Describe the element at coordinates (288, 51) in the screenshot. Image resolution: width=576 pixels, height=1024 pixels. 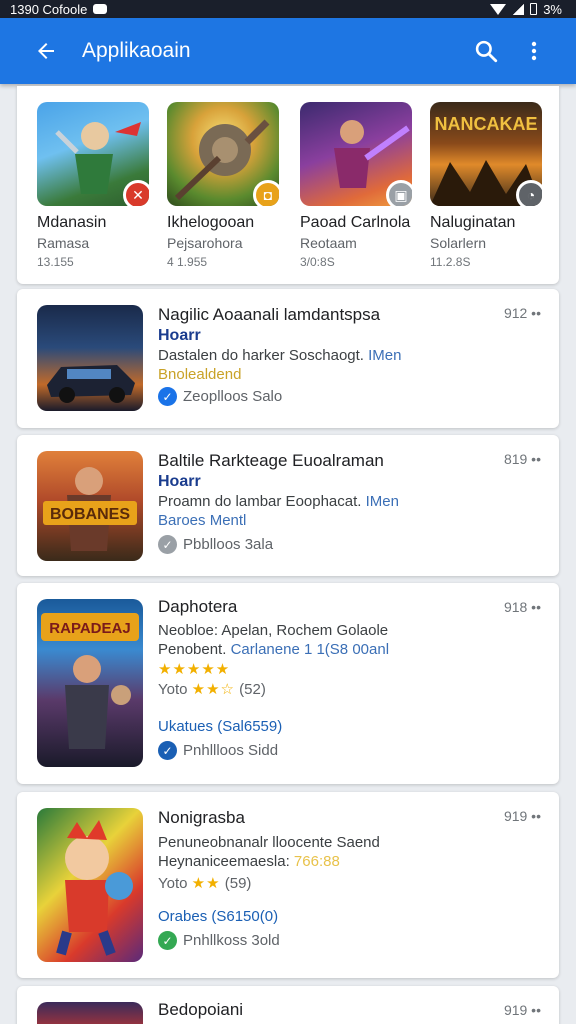
I see `app-bar: Applikaoain` at that location.